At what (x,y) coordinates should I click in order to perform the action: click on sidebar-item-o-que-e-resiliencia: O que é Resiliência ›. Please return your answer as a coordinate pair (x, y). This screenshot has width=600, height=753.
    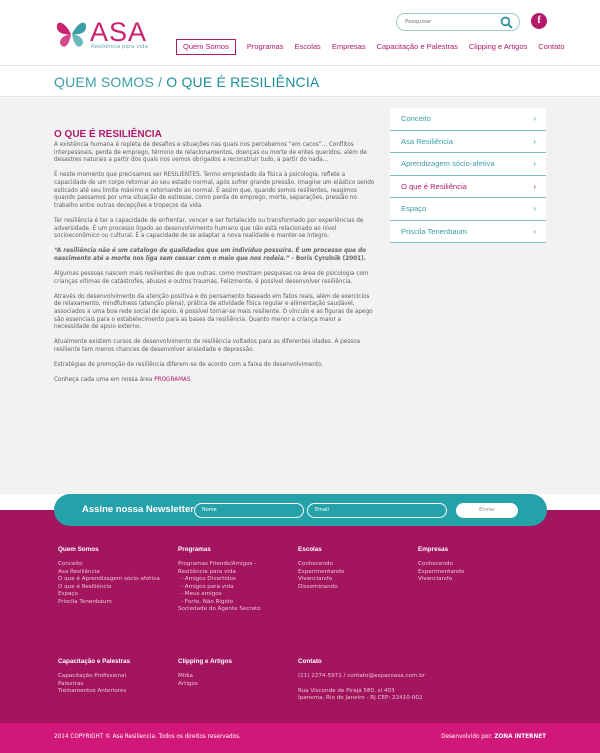
    Looking at the image, I should click on (468, 187).